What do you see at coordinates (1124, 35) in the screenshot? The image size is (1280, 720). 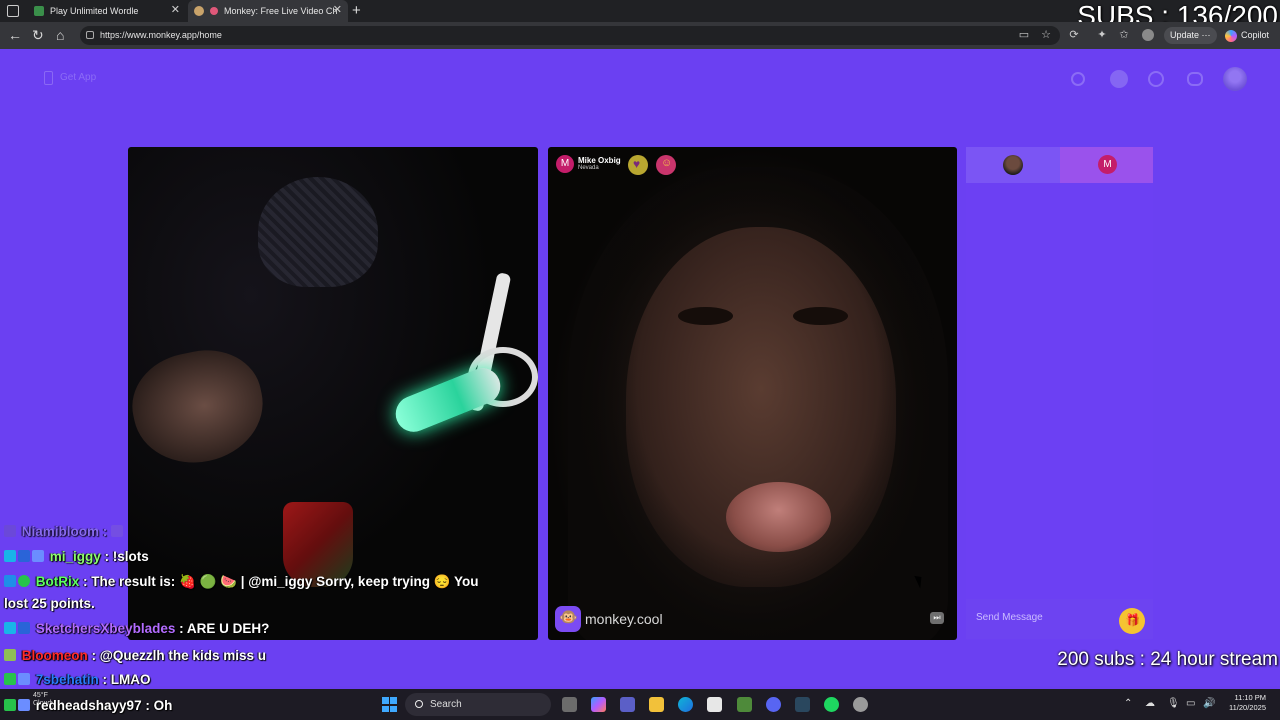 I see `favorites-icon: ✩` at bounding box center [1124, 35].